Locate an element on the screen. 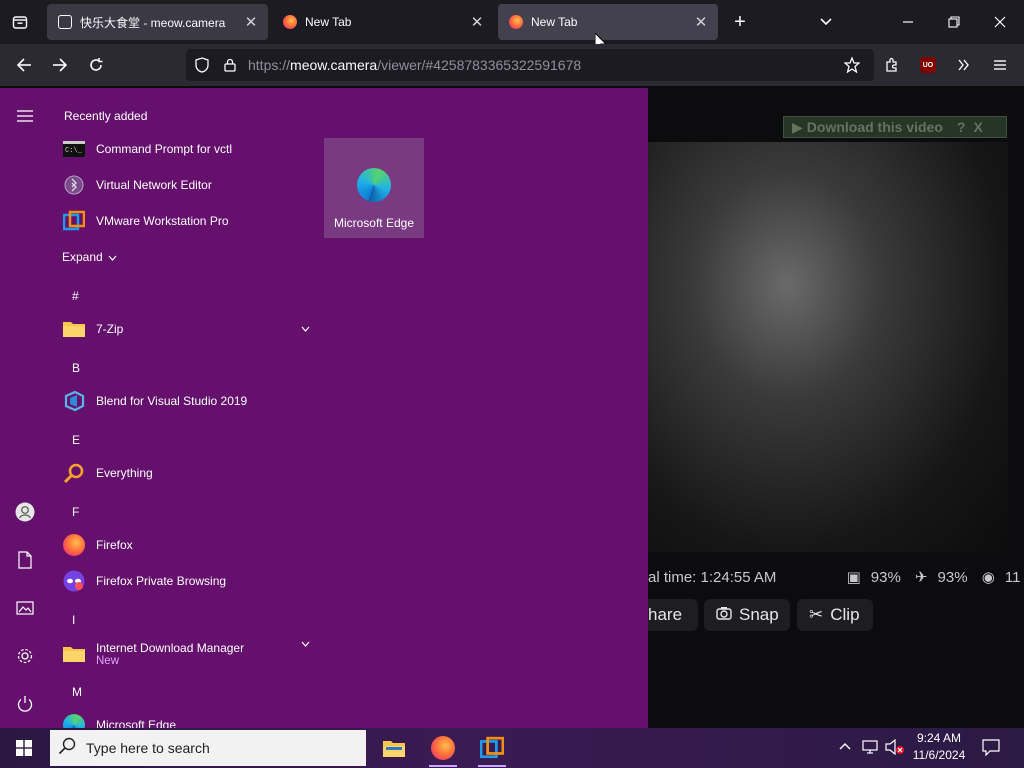 The image size is (1024, 768). firefox-view-icon is located at coordinates (20, 22).